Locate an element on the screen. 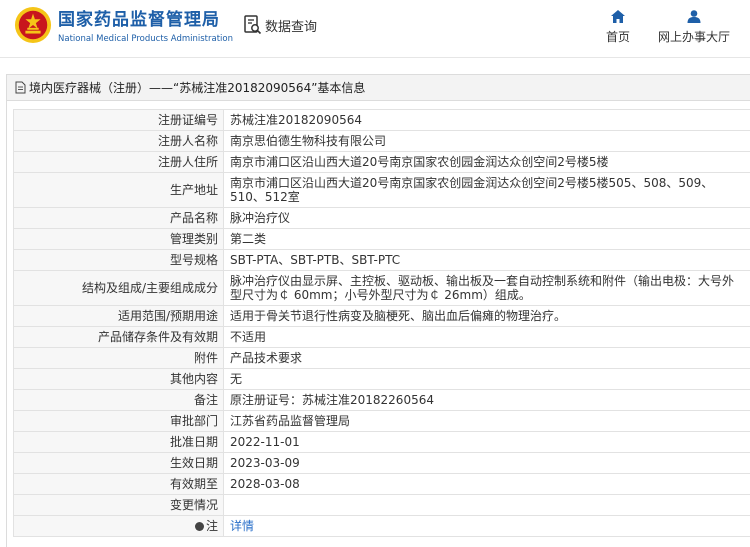 The image size is (750, 547). table-row: 变更情况 is located at coordinates (381, 505).